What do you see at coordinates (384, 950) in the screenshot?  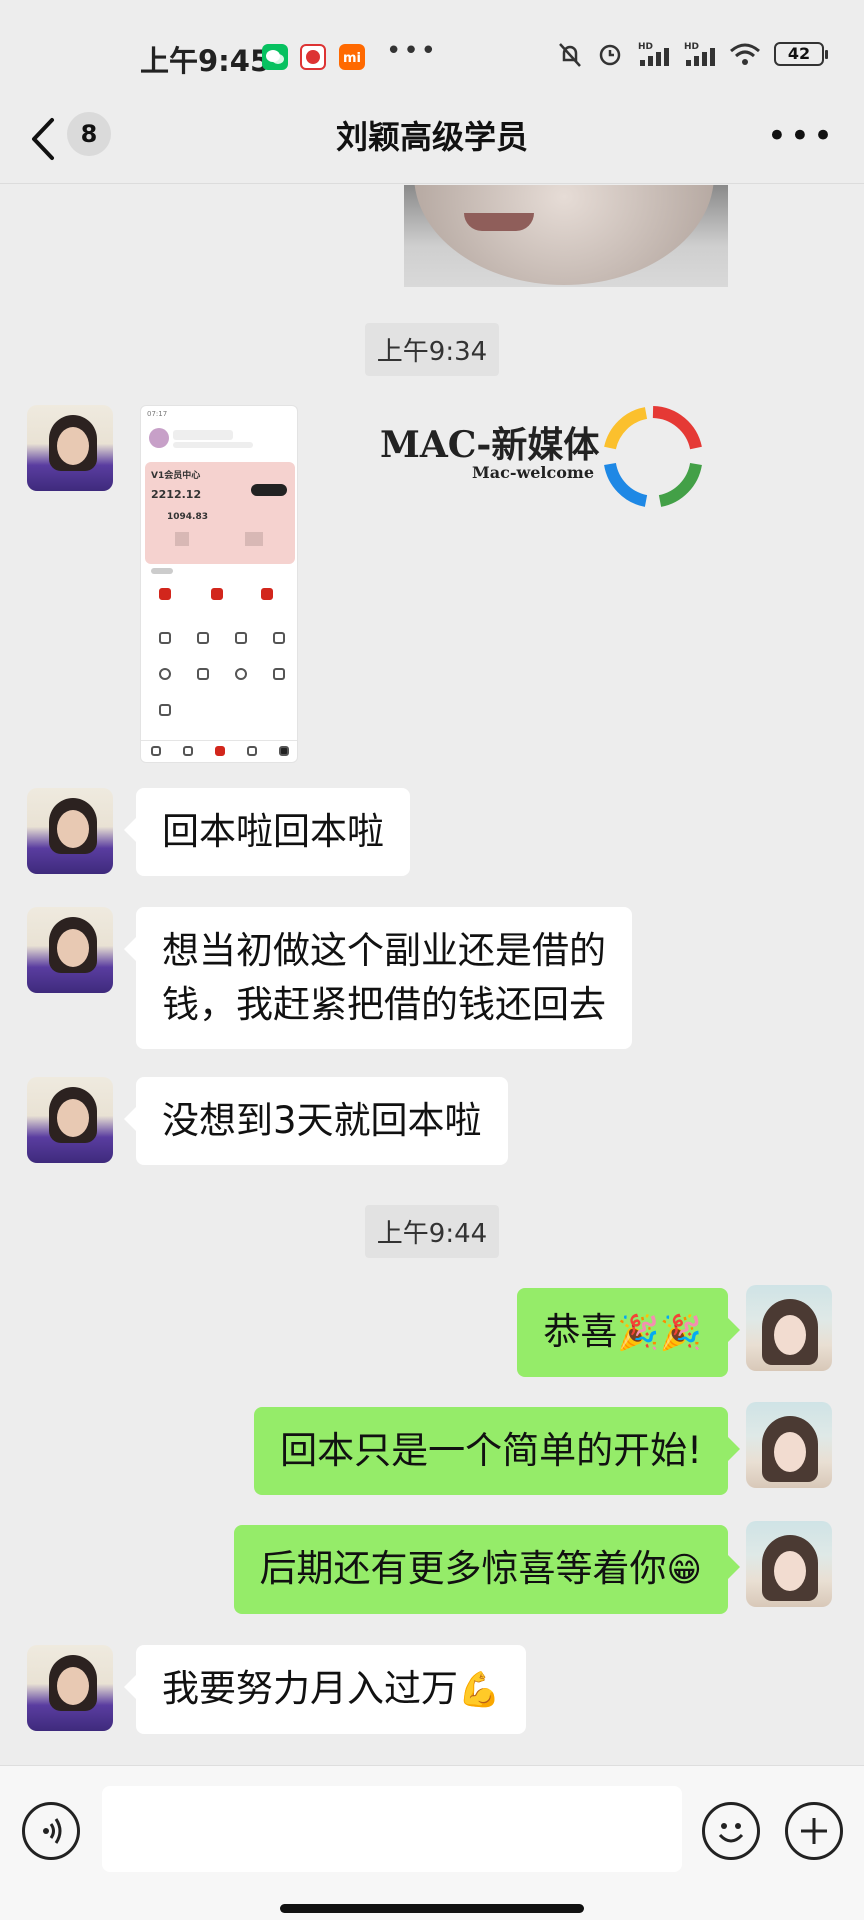 I see `message-text-line: 想当初做这个副业还是借的` at bounding box center [384, 950].